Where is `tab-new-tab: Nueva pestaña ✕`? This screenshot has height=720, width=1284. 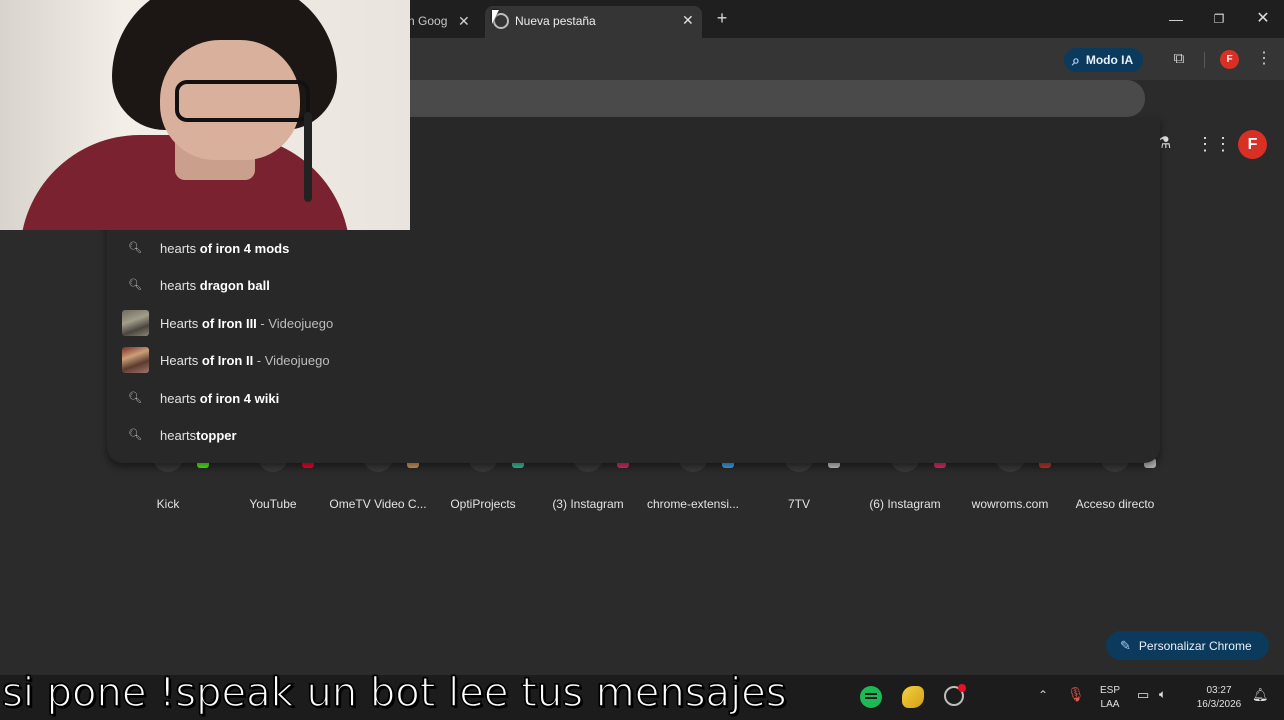 tab-new-tab: Nueva pestaña ✕ is located at coordinates (593, 22).